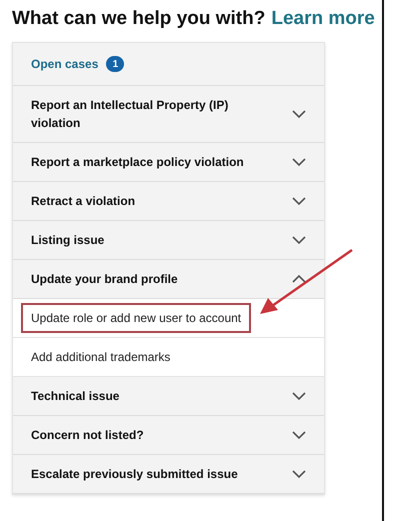 The image size is (400, 521). What do you see at coordinates (323, 19) in the screenshot?
I see `learn-more-link: Learn more` at bounding box center [323, 19].